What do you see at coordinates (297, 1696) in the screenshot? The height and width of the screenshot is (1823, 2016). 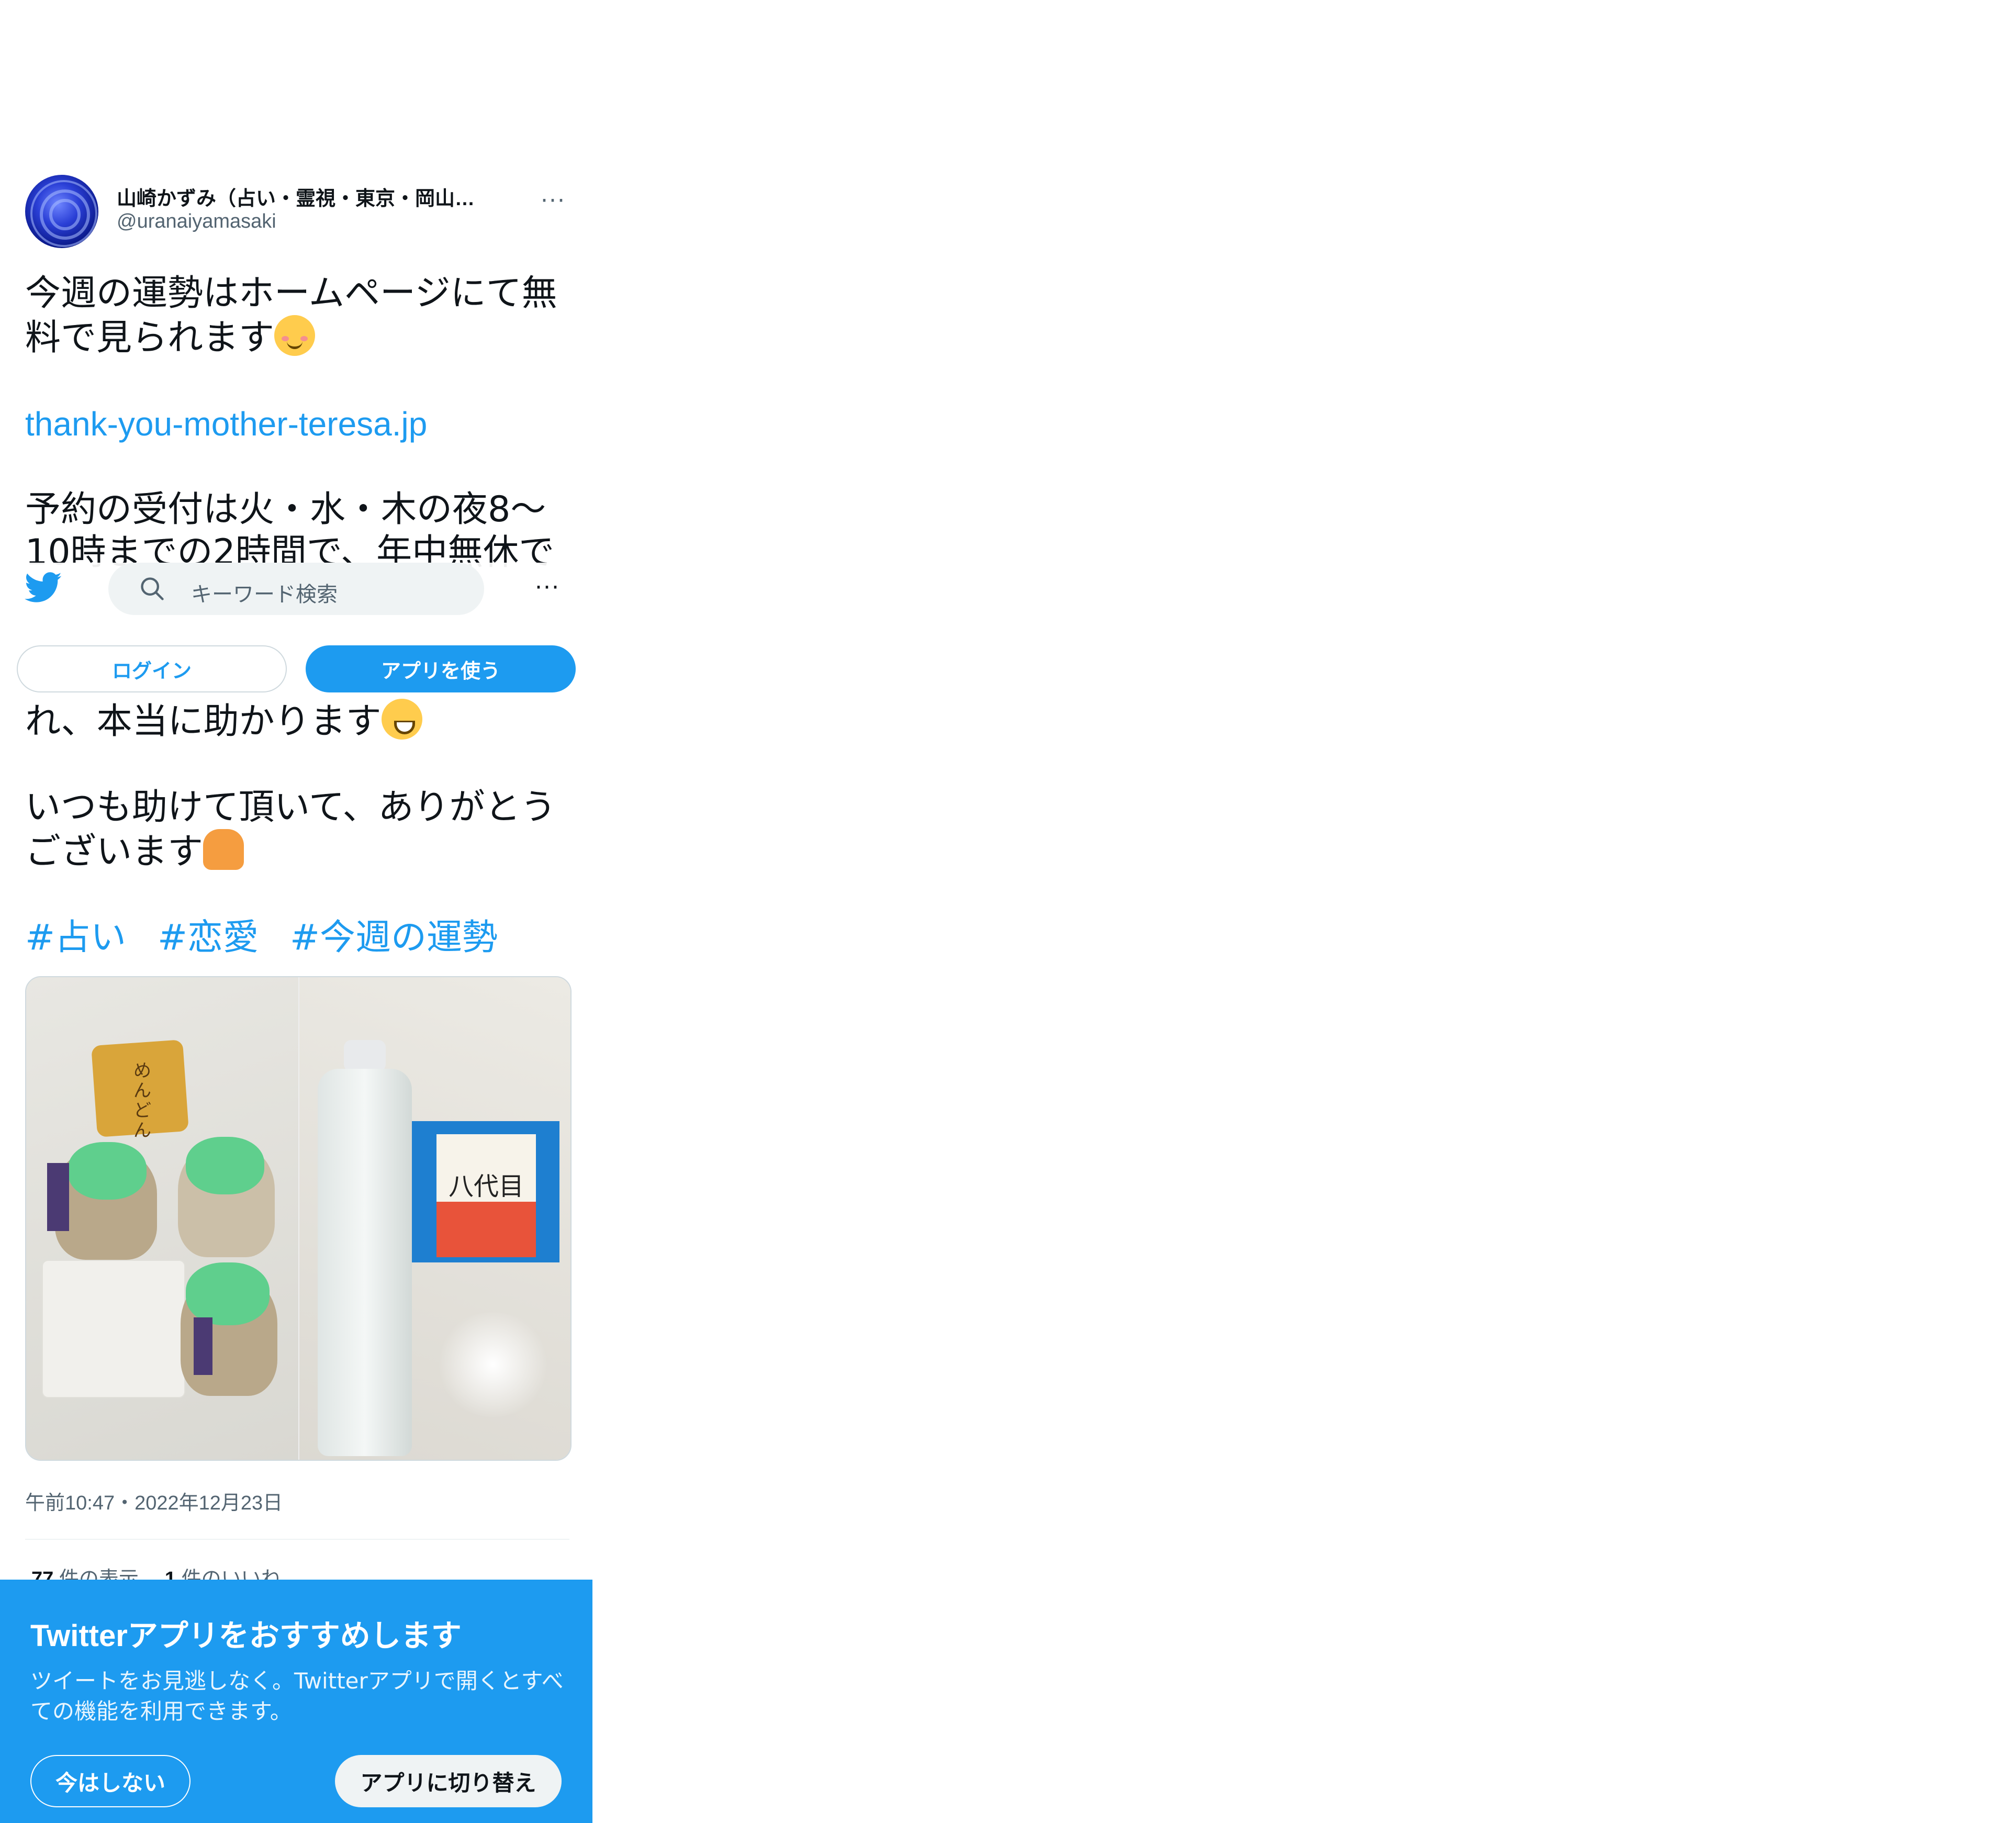 I see `promo-description: ツイートをお見逃しなく。Twitterアプリで開くとすべての機能を利用できます。` at bounding box center [297, 1696].